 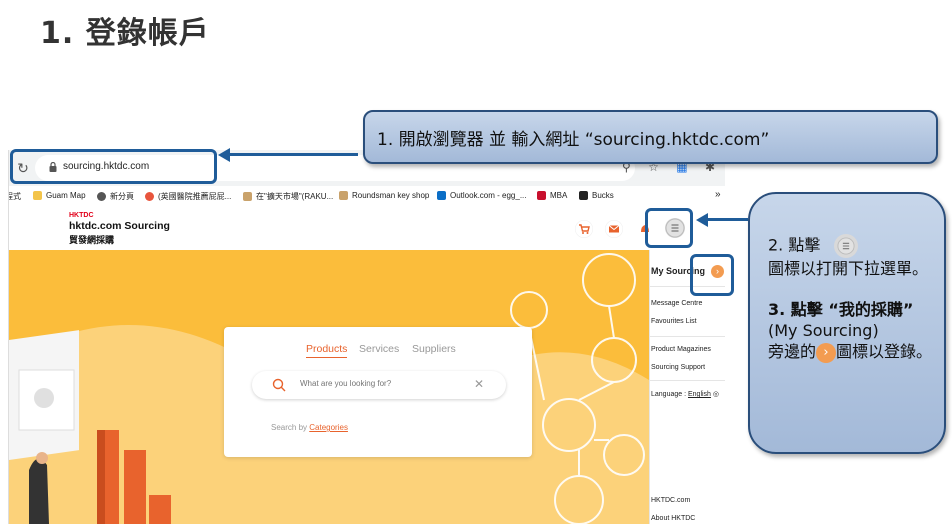 What do you see at coordinates (848, 268) in the screenshot?
I see `step2-suffix: 圖標以打開下拉選單。` at bounding box center [848, 268].